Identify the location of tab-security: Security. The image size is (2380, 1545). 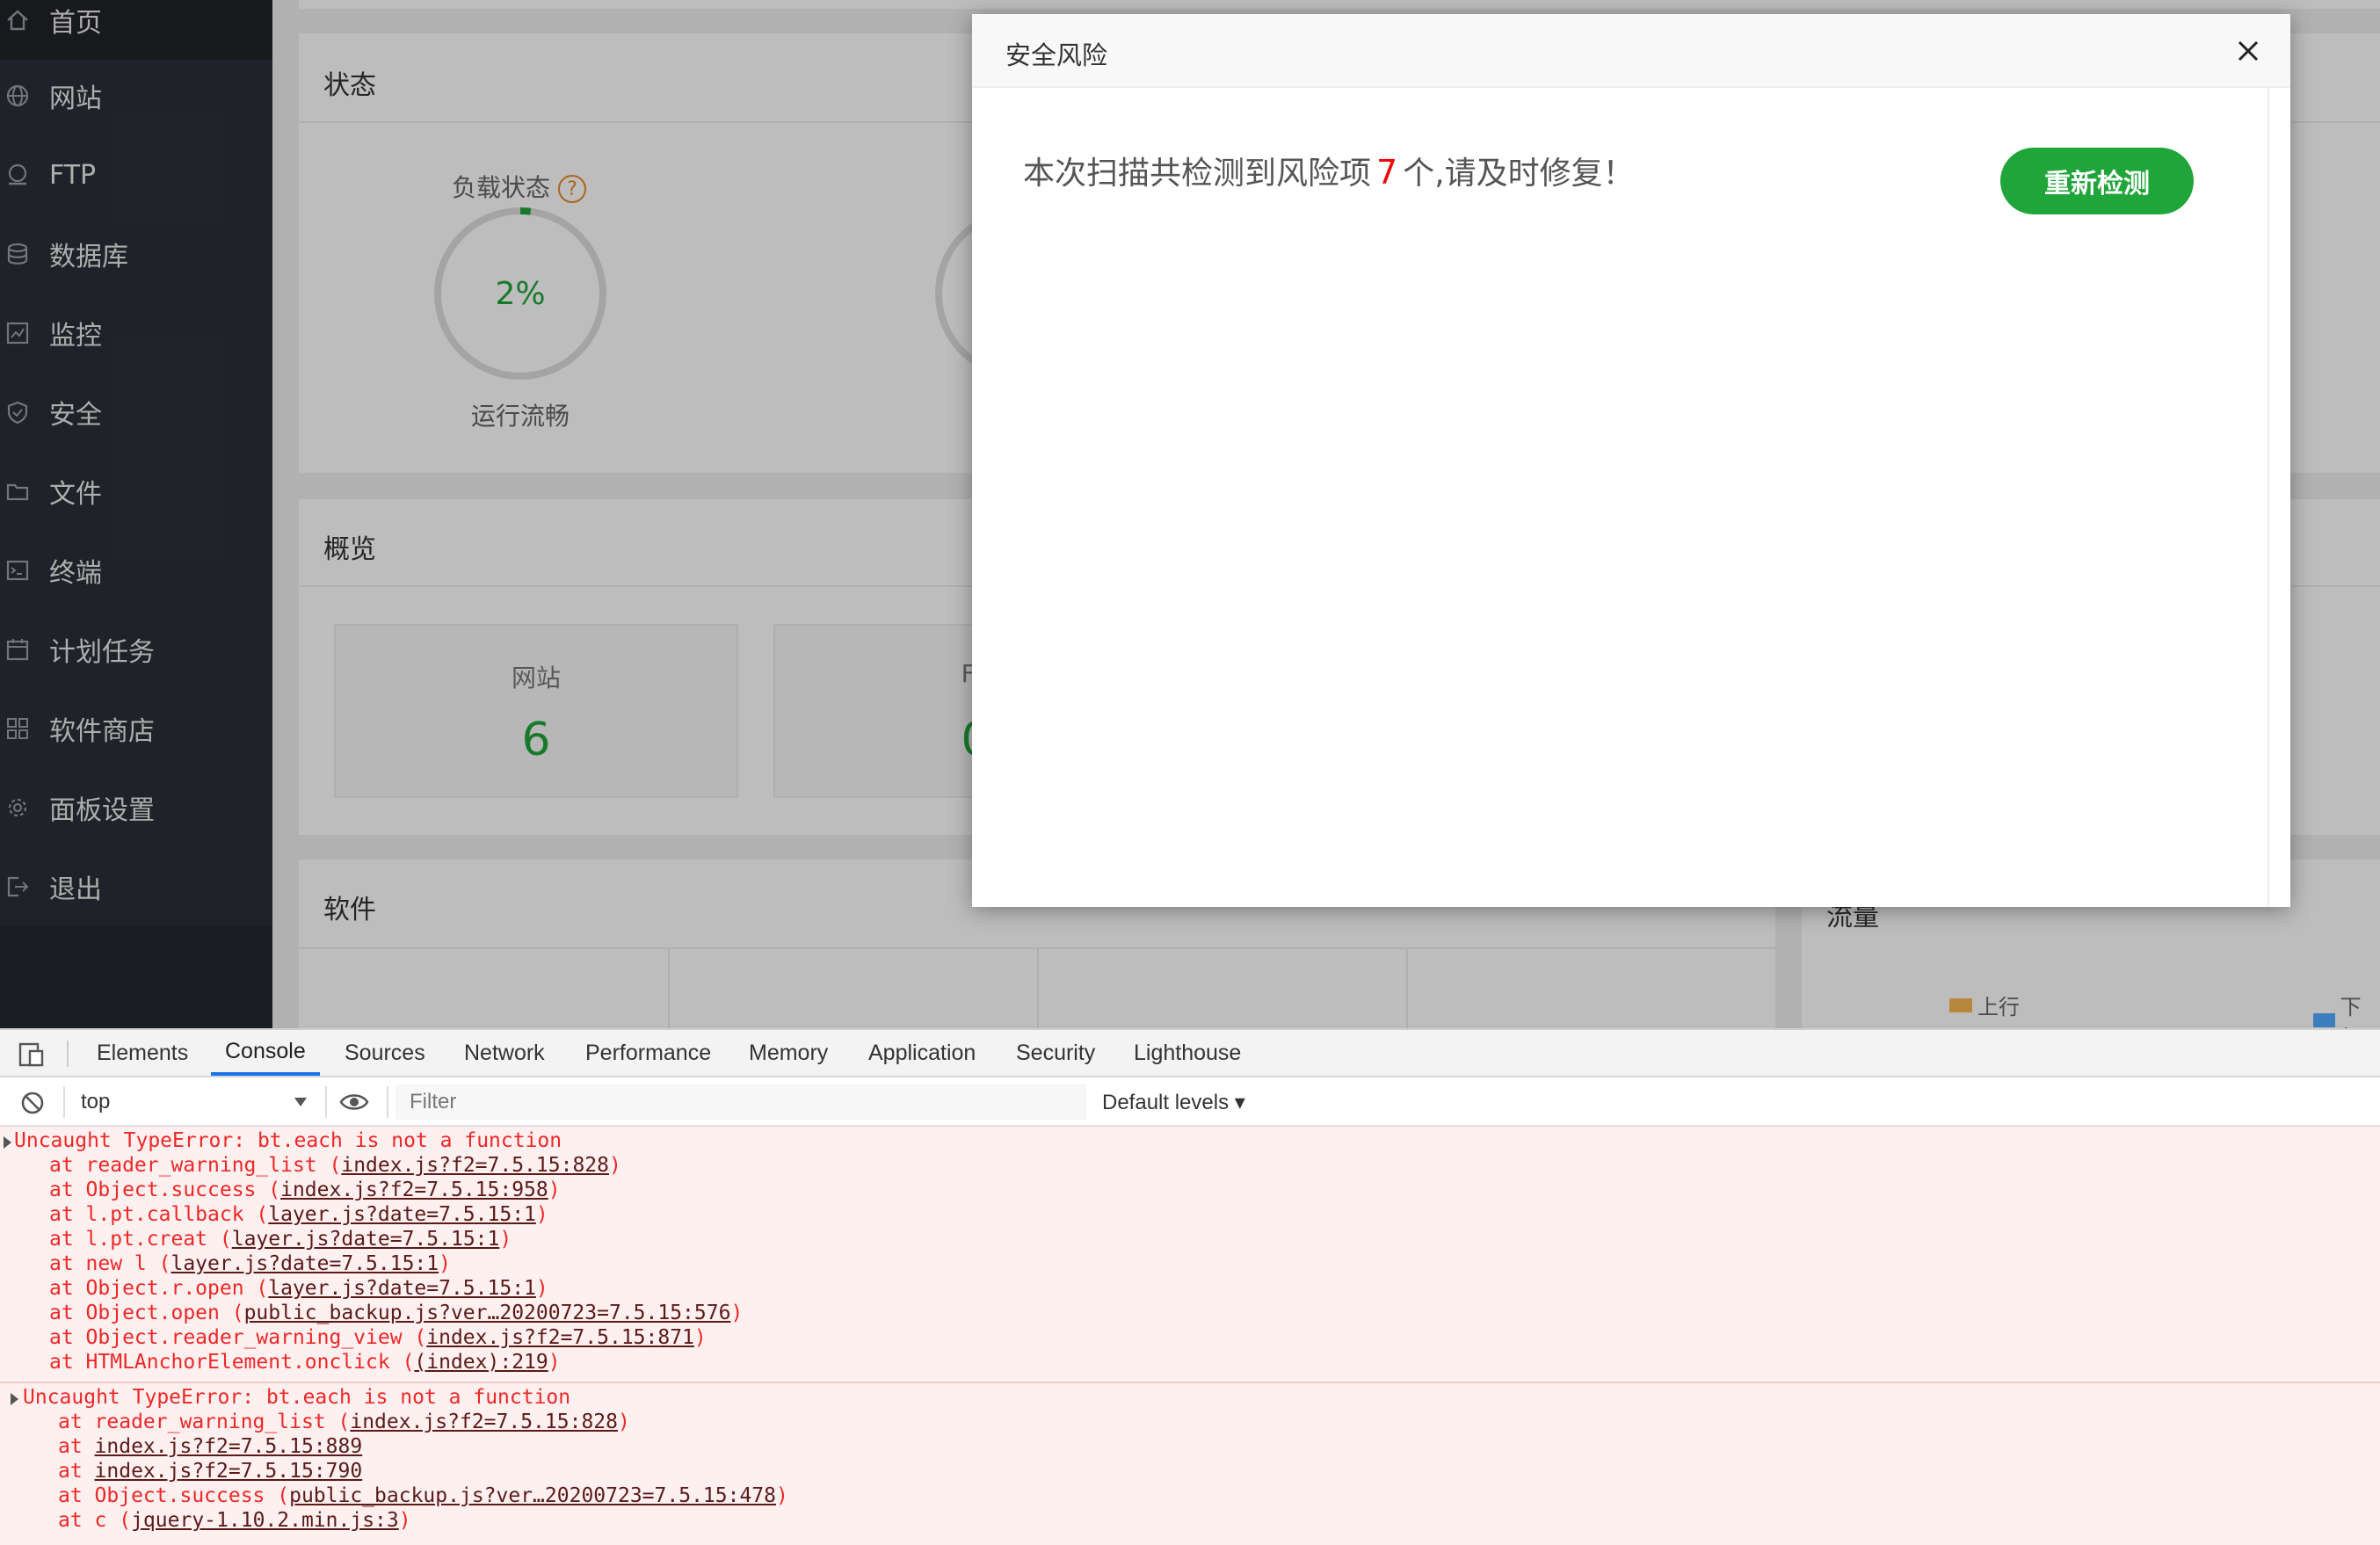
(1055, 1053).